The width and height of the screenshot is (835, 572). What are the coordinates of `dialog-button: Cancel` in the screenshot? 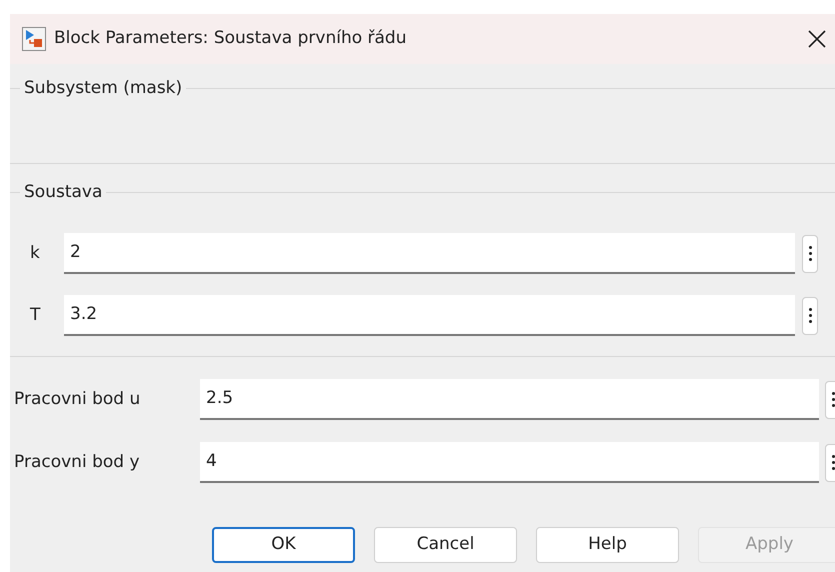 It's located at (445, 545).